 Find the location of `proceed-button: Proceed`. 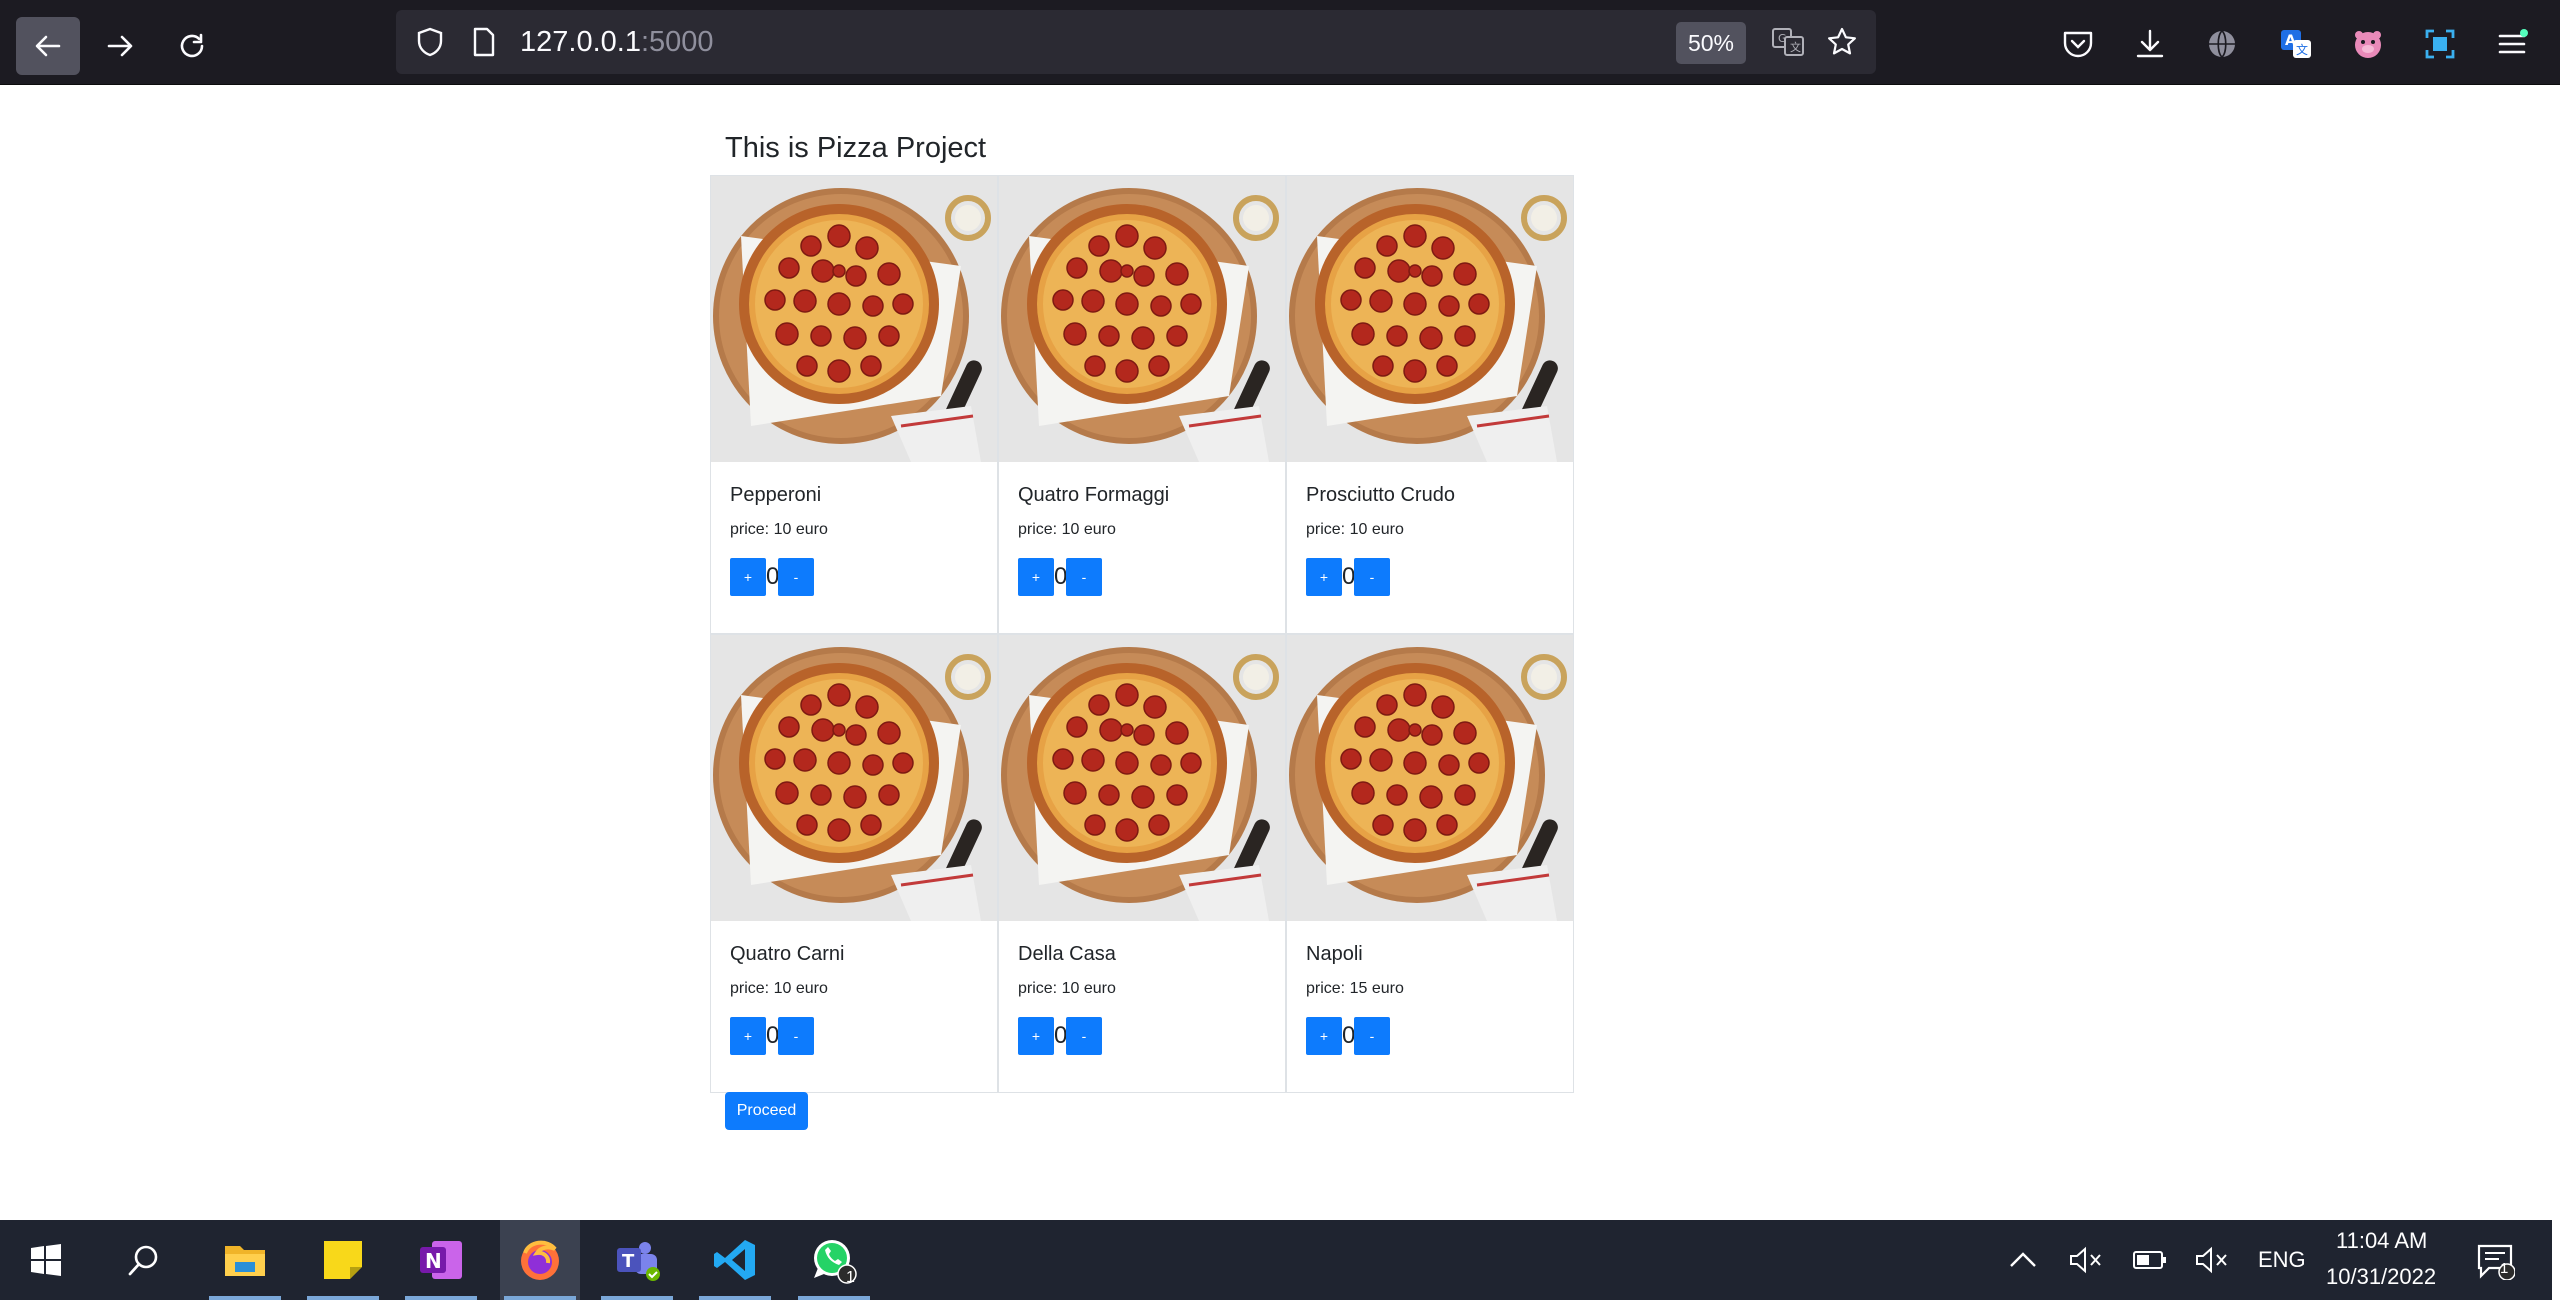

proceed-button: Proceed is located at coordinates (766, 1111).